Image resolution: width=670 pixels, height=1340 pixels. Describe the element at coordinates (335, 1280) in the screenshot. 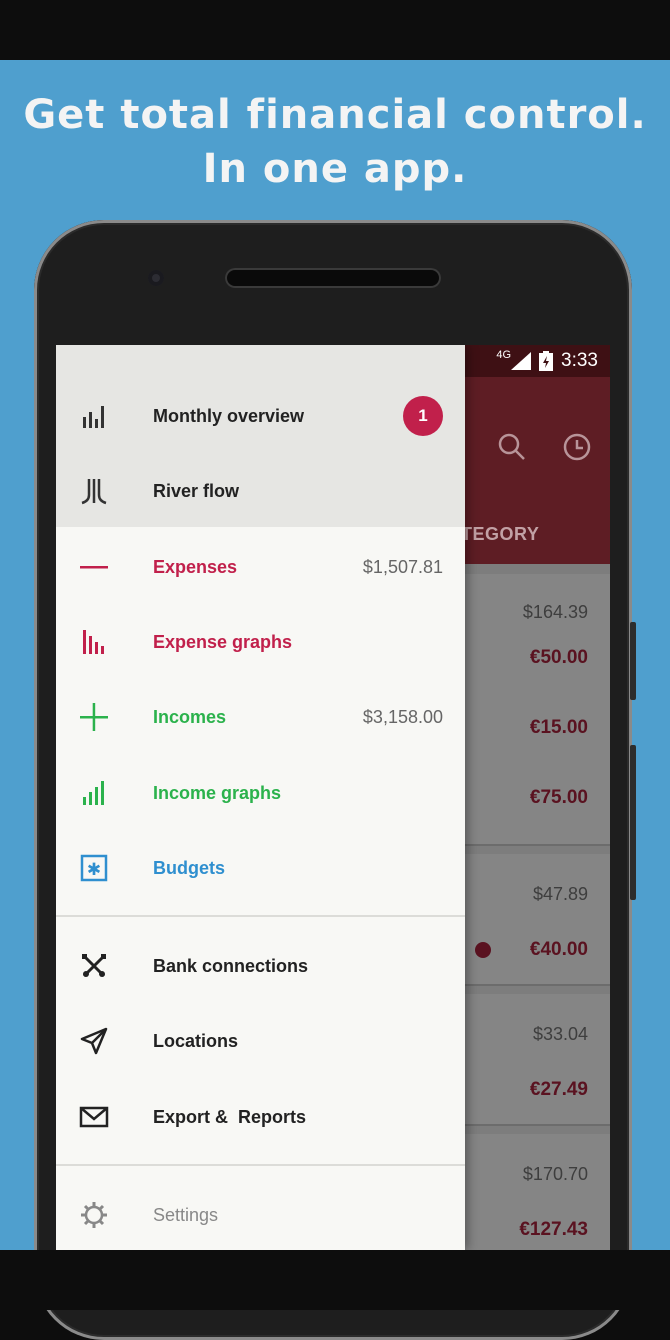

I see `bottom-letterbox` at that location.